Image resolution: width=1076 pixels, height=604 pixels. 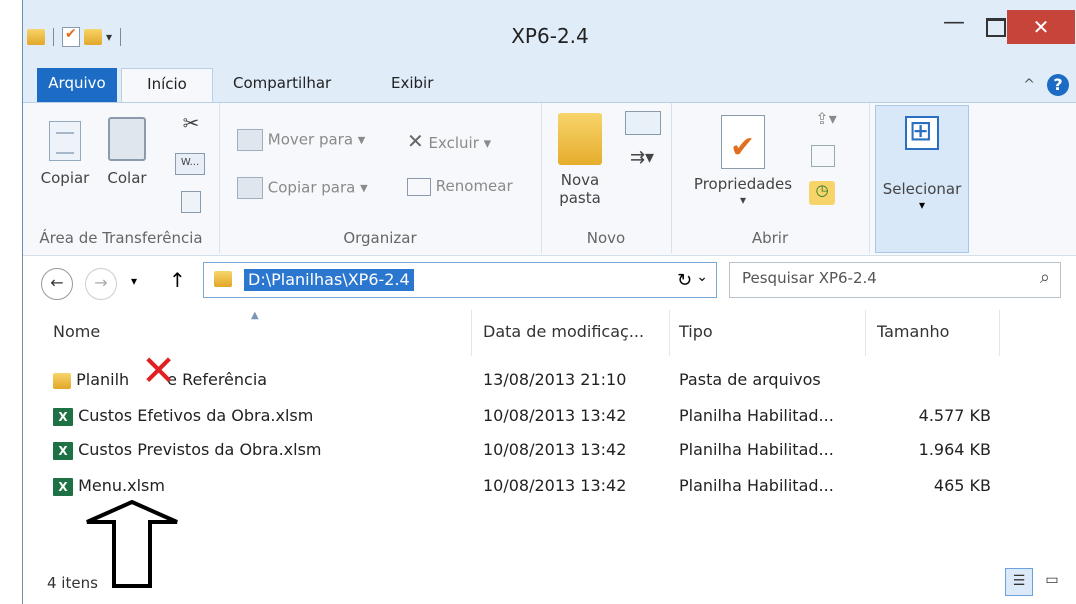 I want to click on cut-button: ✂, so click(x=191, y=123).